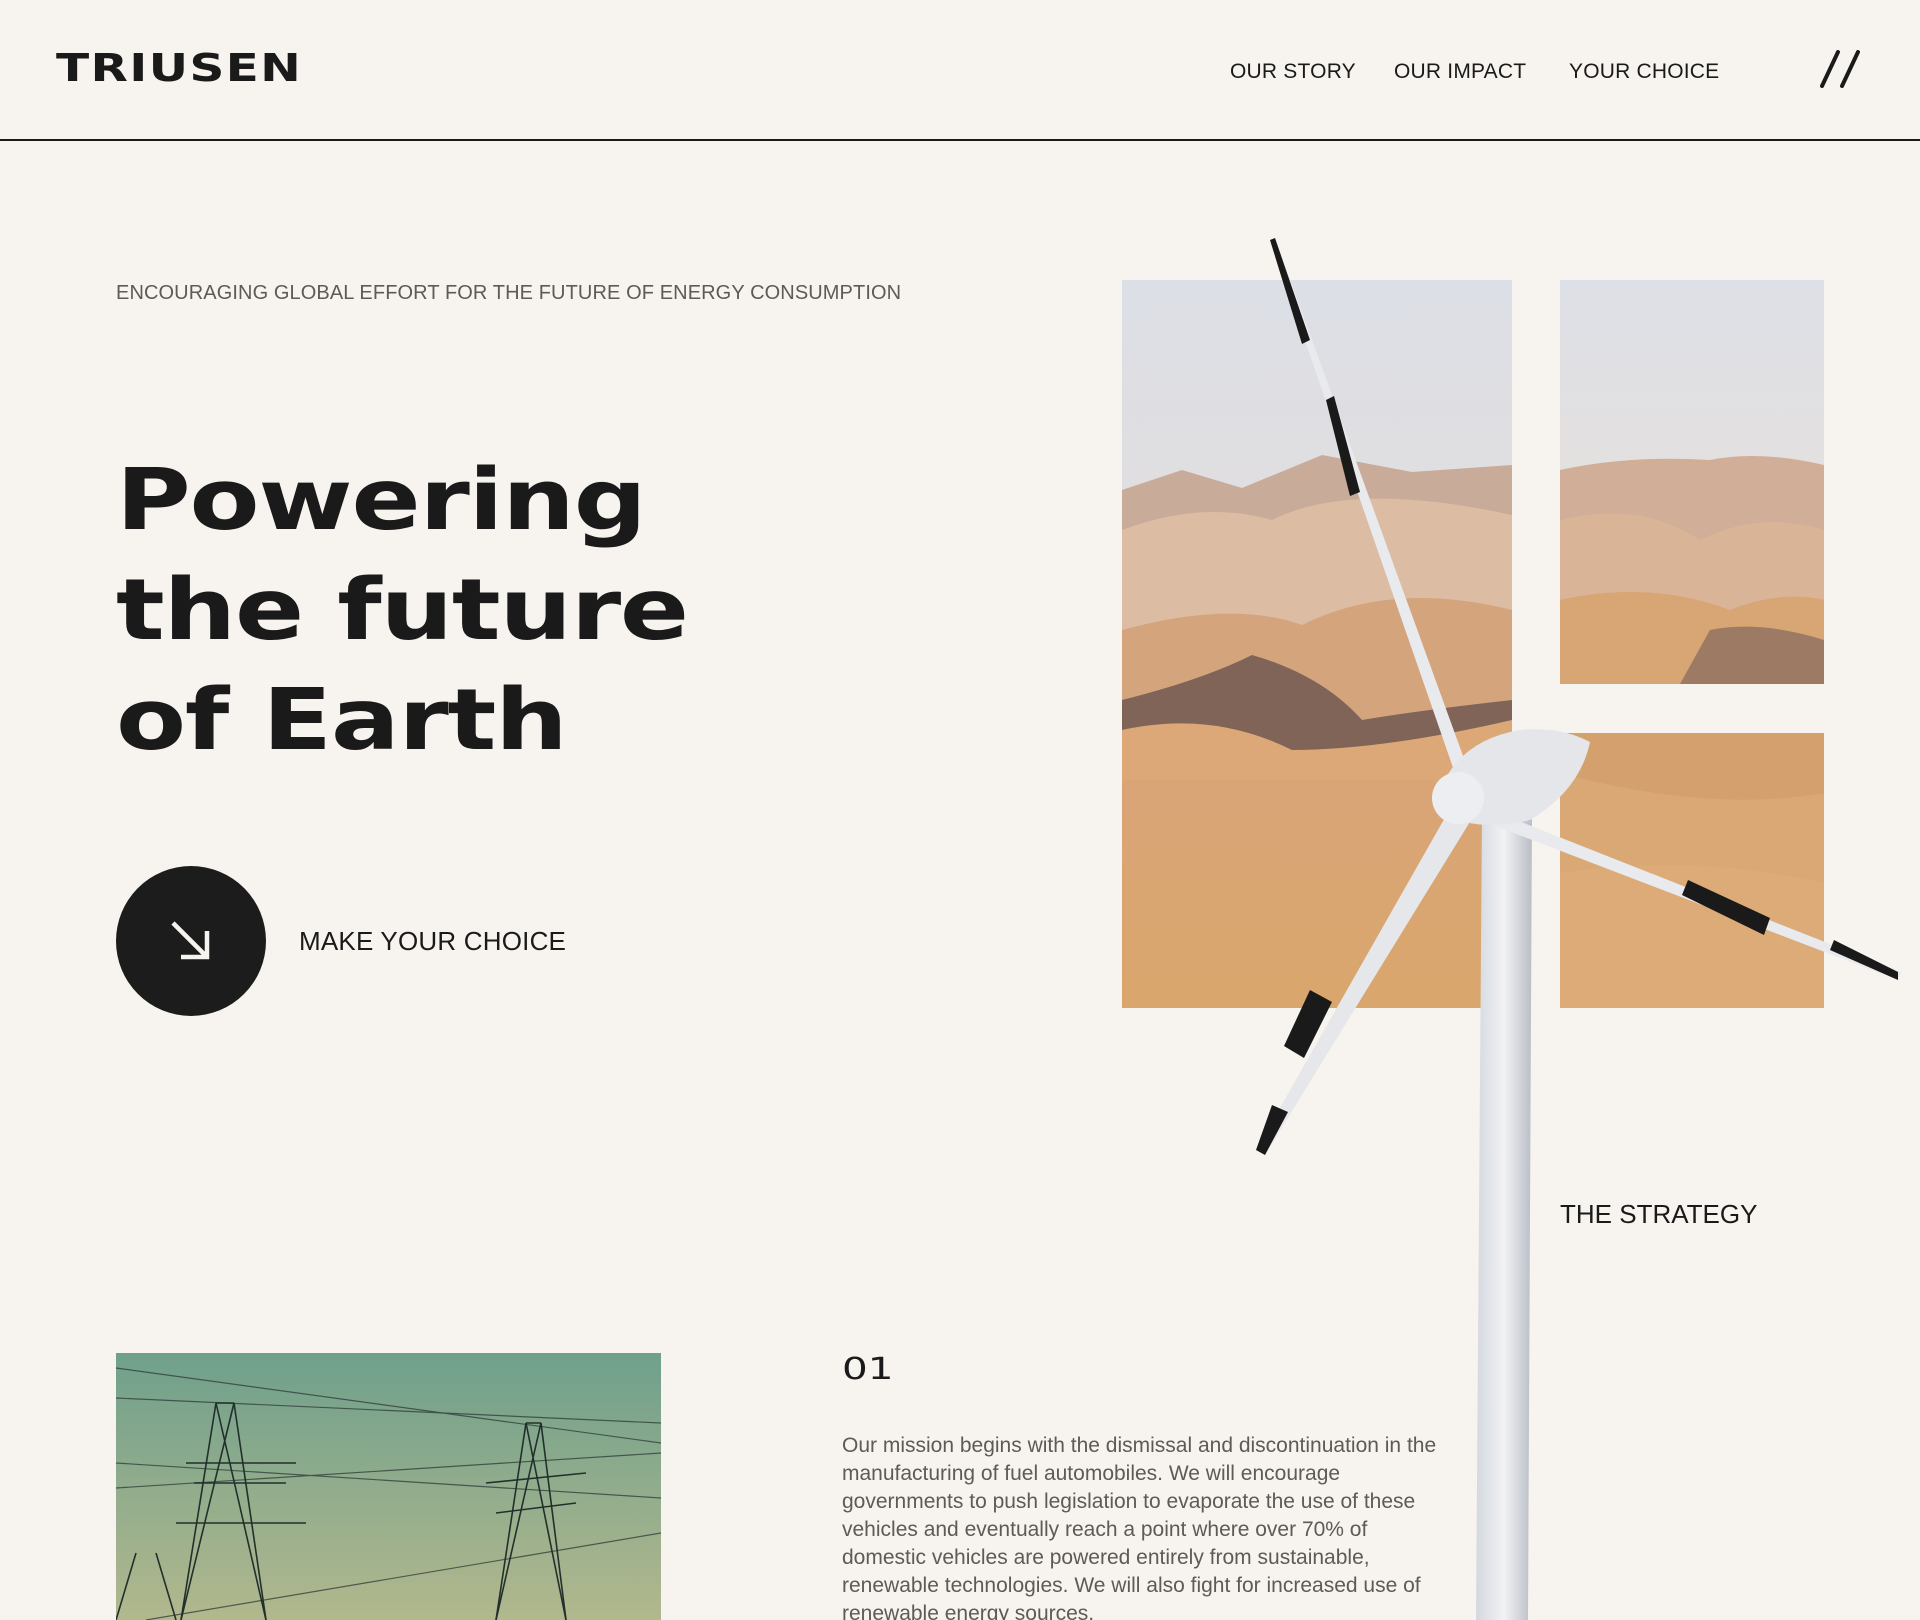  I want to click on headline-line-2: the future, so click(402, 610).